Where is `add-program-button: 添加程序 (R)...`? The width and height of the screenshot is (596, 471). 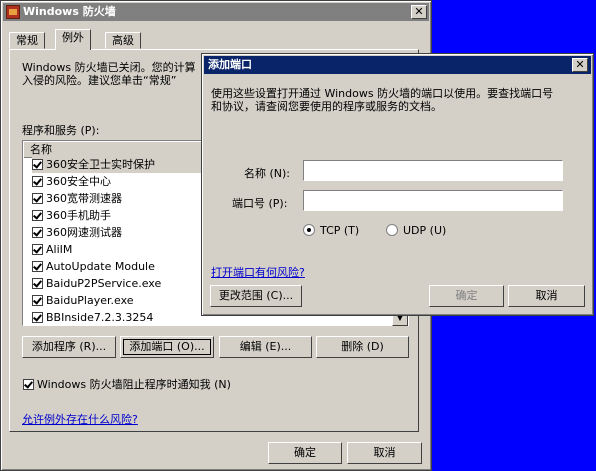
add-program-button: 添加程序 (R)... is located at coordinates (69, 347).